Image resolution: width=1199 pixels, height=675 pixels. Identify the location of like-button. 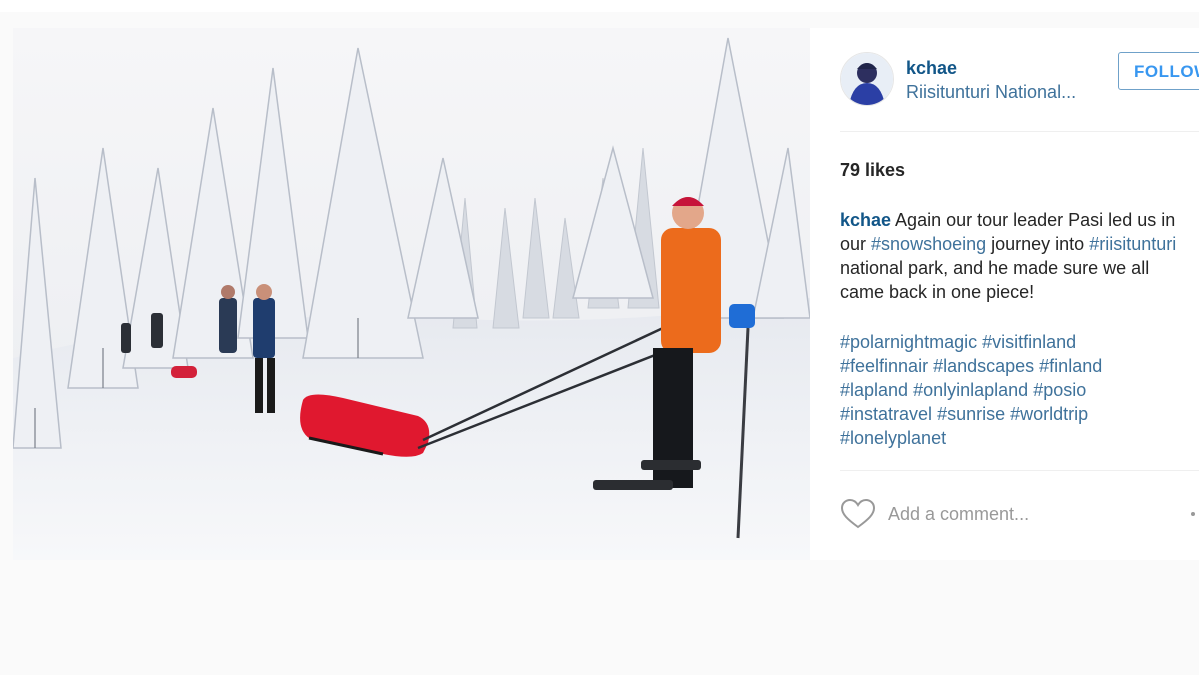
(858, 514).